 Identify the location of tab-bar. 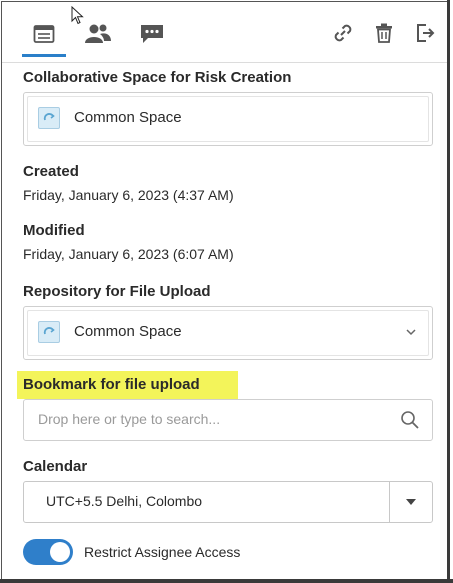
(225, 32).